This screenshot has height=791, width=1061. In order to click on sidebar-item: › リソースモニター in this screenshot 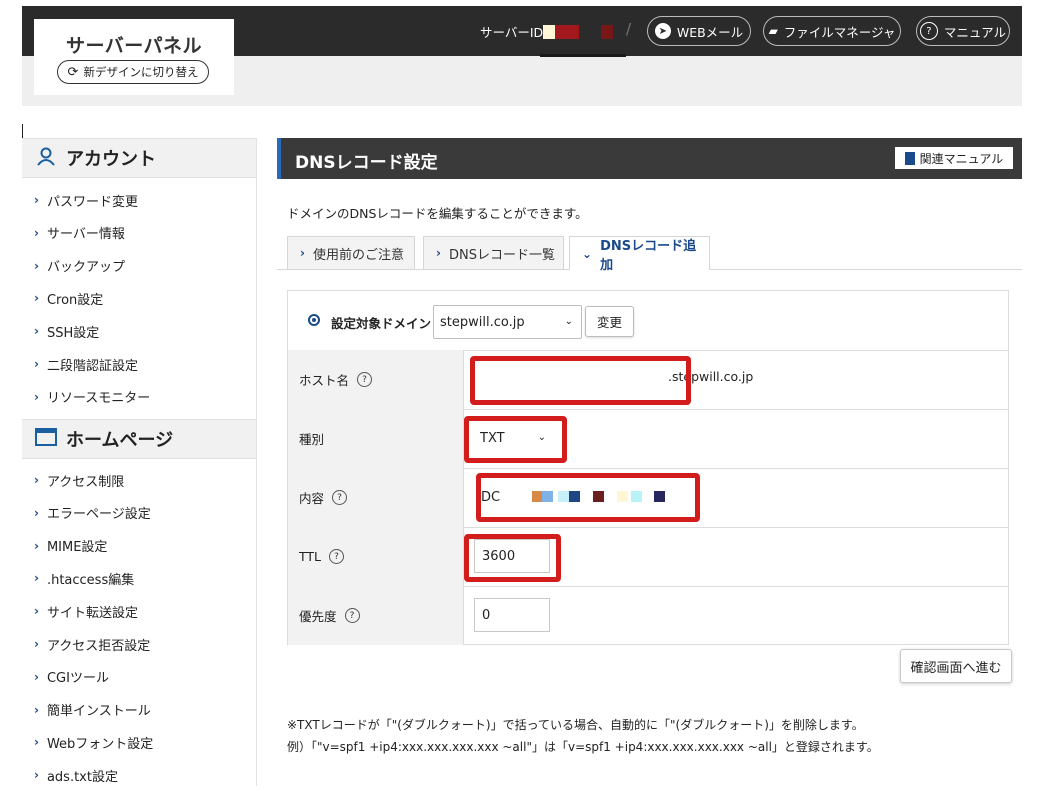, I will do `click(139, 397)`.